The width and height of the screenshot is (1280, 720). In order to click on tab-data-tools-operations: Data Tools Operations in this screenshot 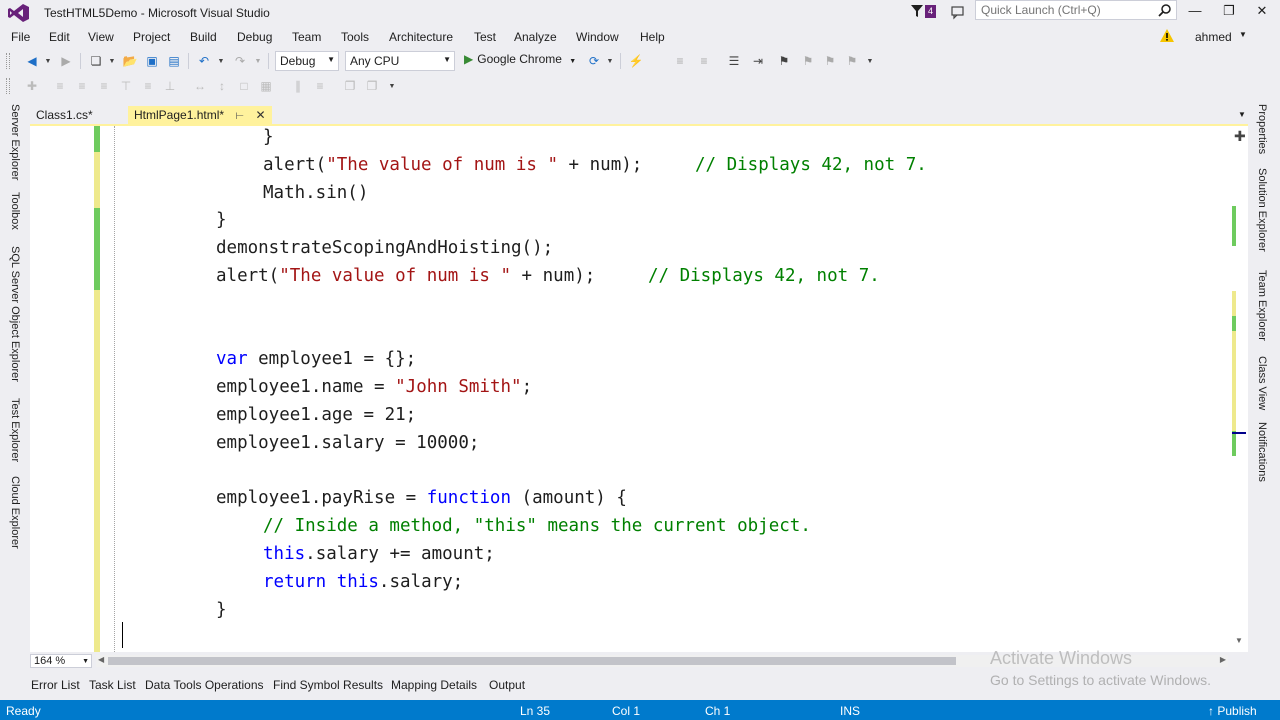, I will do `click(204, 685)`.